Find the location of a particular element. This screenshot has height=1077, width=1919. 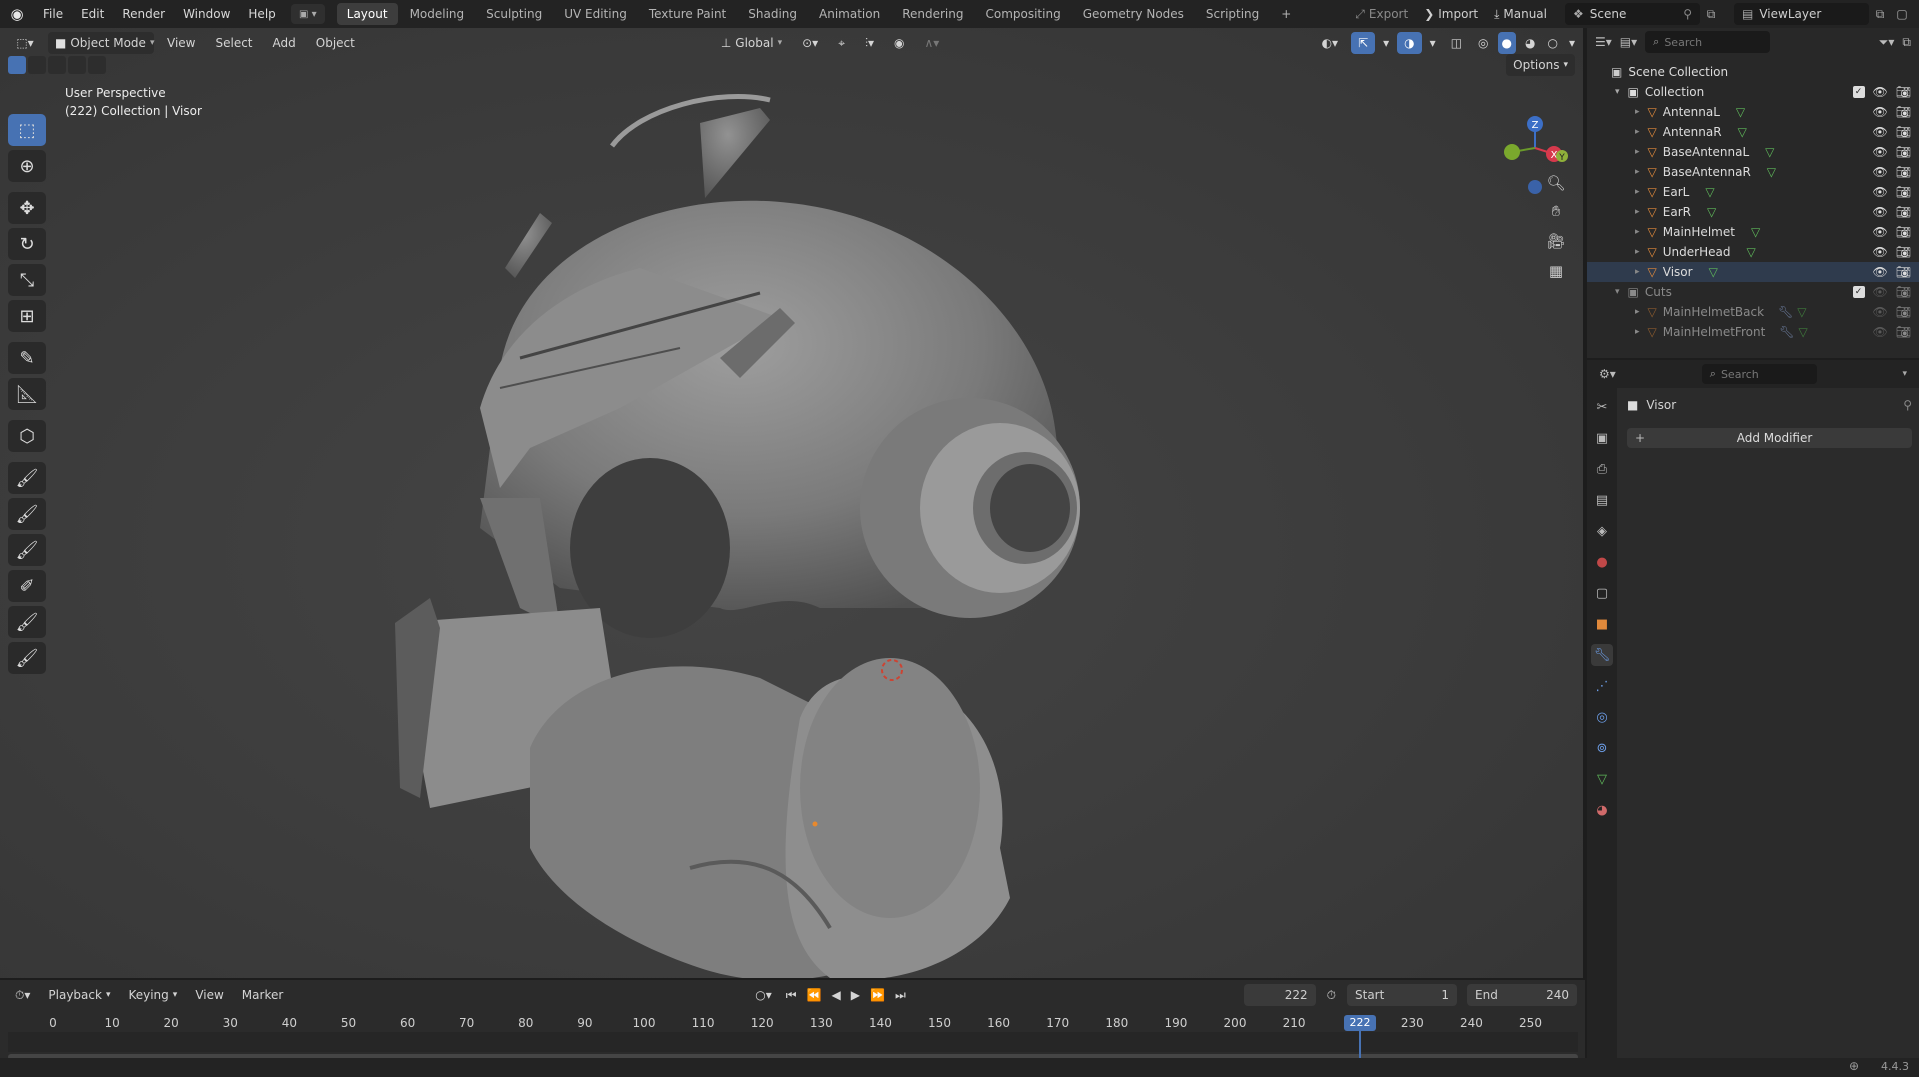

end-frame-field: End 240 is located at coordinates (1522, 995).